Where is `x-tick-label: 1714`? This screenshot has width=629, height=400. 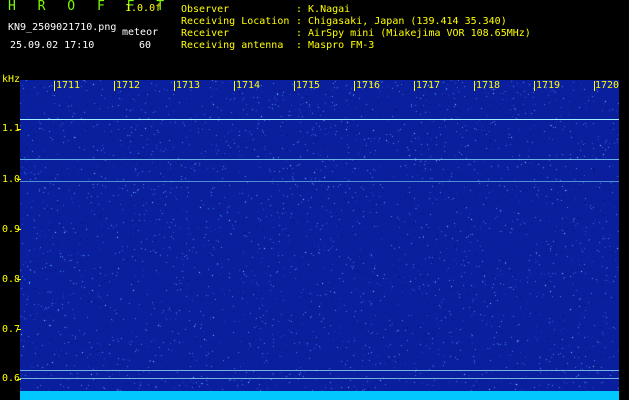 x-tick-label: 1714 is located at coordinates (248, 85).